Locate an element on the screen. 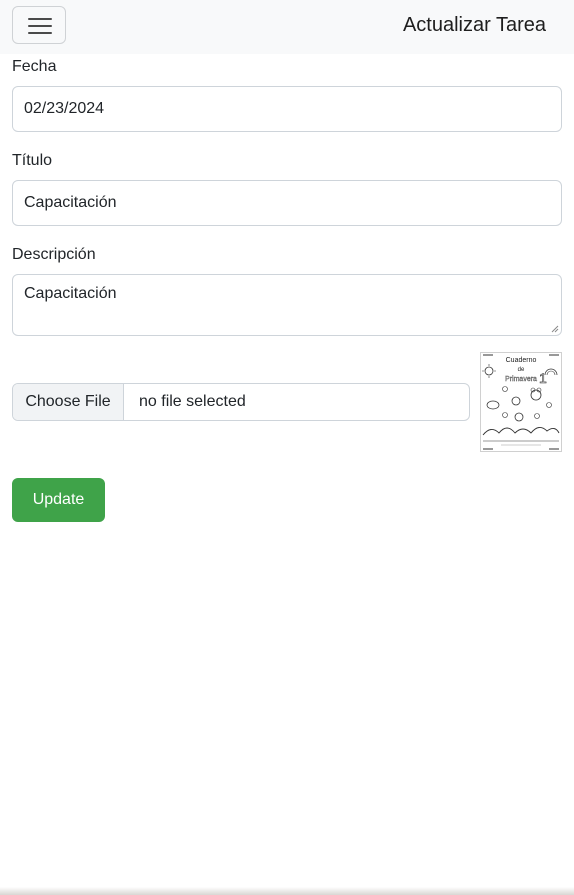  window-bottom-edge is located at coordinates (287, 891).